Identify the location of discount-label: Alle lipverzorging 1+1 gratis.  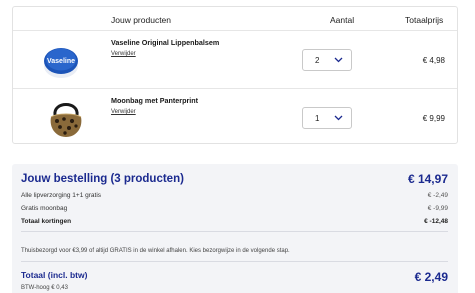
(61, 195).